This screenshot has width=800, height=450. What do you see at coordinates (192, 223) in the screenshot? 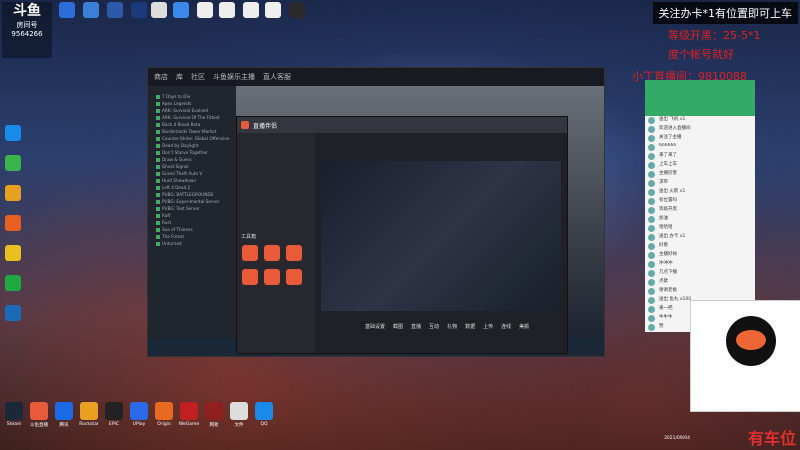
I see `list-item: Rust` at bounding box center [192, 223].